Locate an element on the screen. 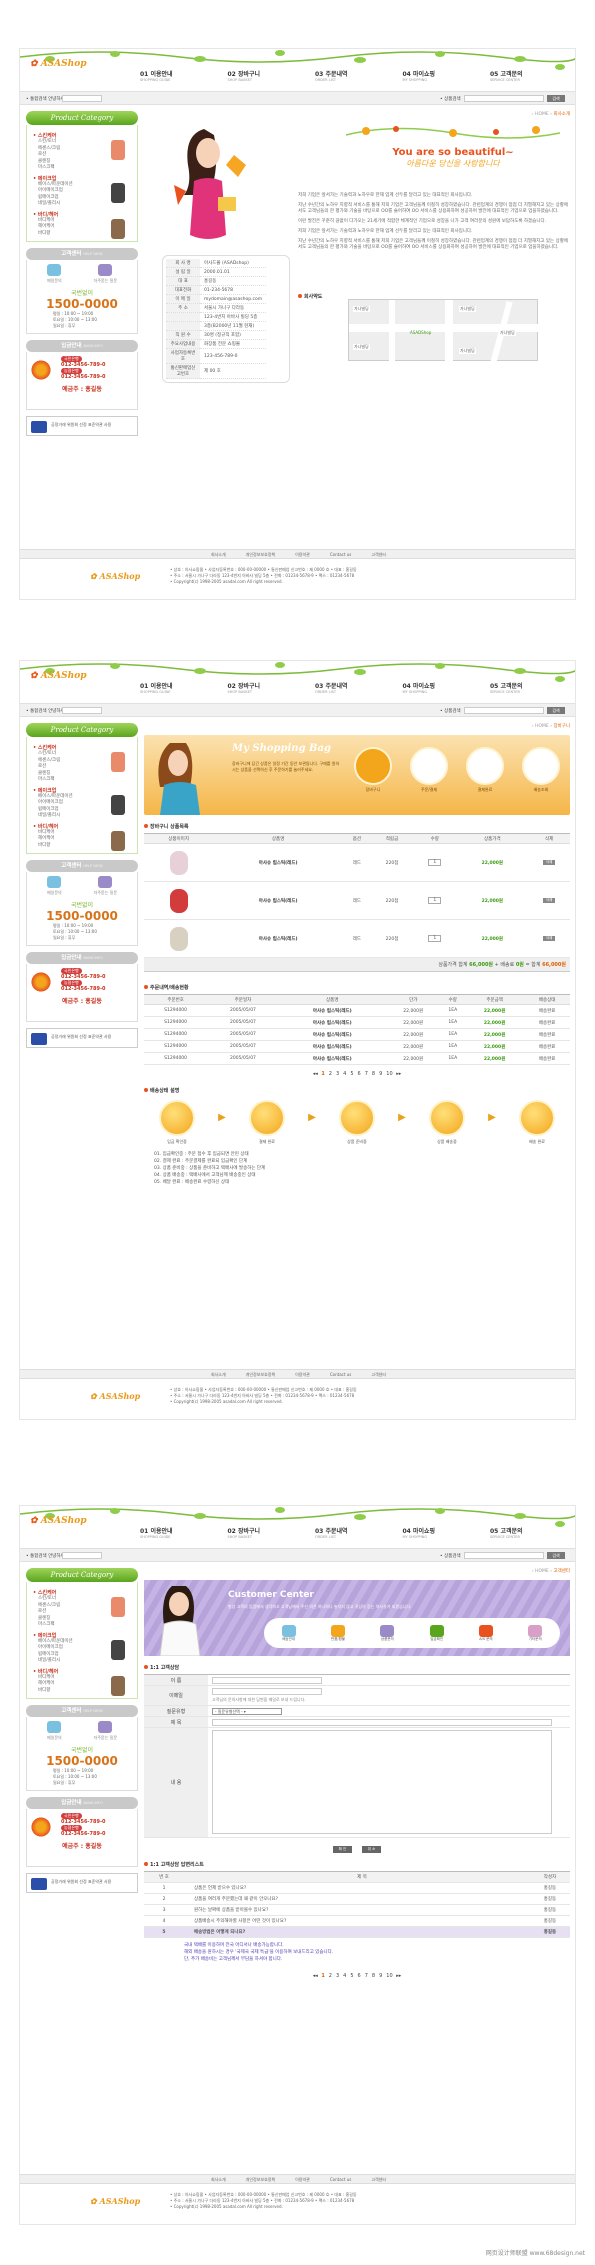  cs-shortcut: A/S 문의 is located at coordinates (485, 1633).